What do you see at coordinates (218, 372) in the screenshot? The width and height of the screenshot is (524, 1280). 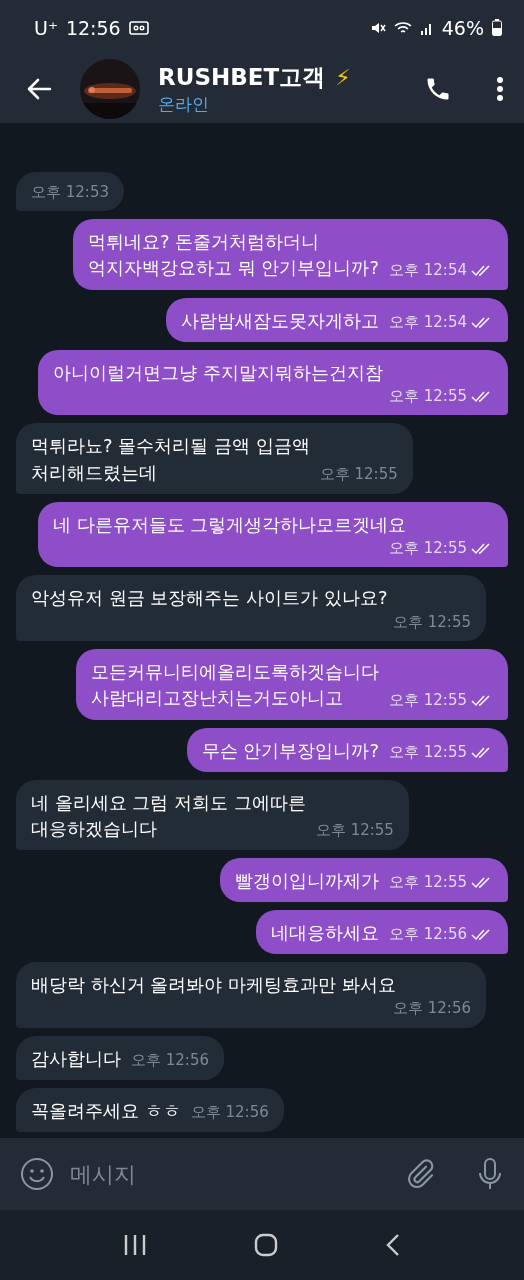 I see `message-text: 아니이럴거면그냥 주지말지뭐하는건지참` at bounding box center [218, 372].